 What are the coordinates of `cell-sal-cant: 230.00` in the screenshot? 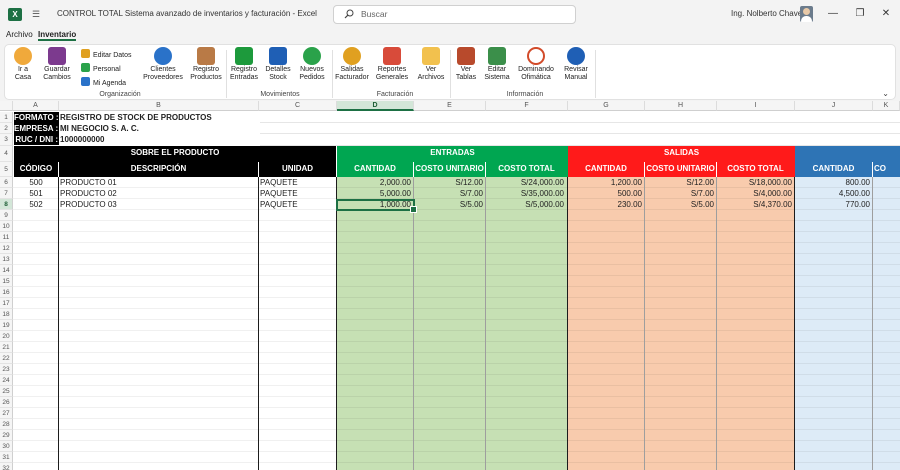 It's located at (605, 204).